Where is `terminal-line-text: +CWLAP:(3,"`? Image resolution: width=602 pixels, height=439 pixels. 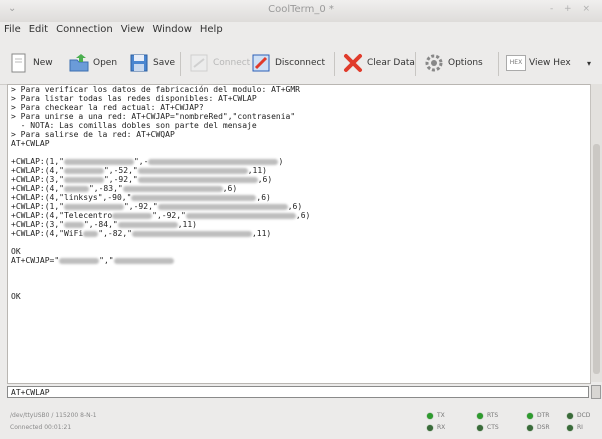 terminal-line-text: +CWLAP:(3," is located at coordinates (37, 179).